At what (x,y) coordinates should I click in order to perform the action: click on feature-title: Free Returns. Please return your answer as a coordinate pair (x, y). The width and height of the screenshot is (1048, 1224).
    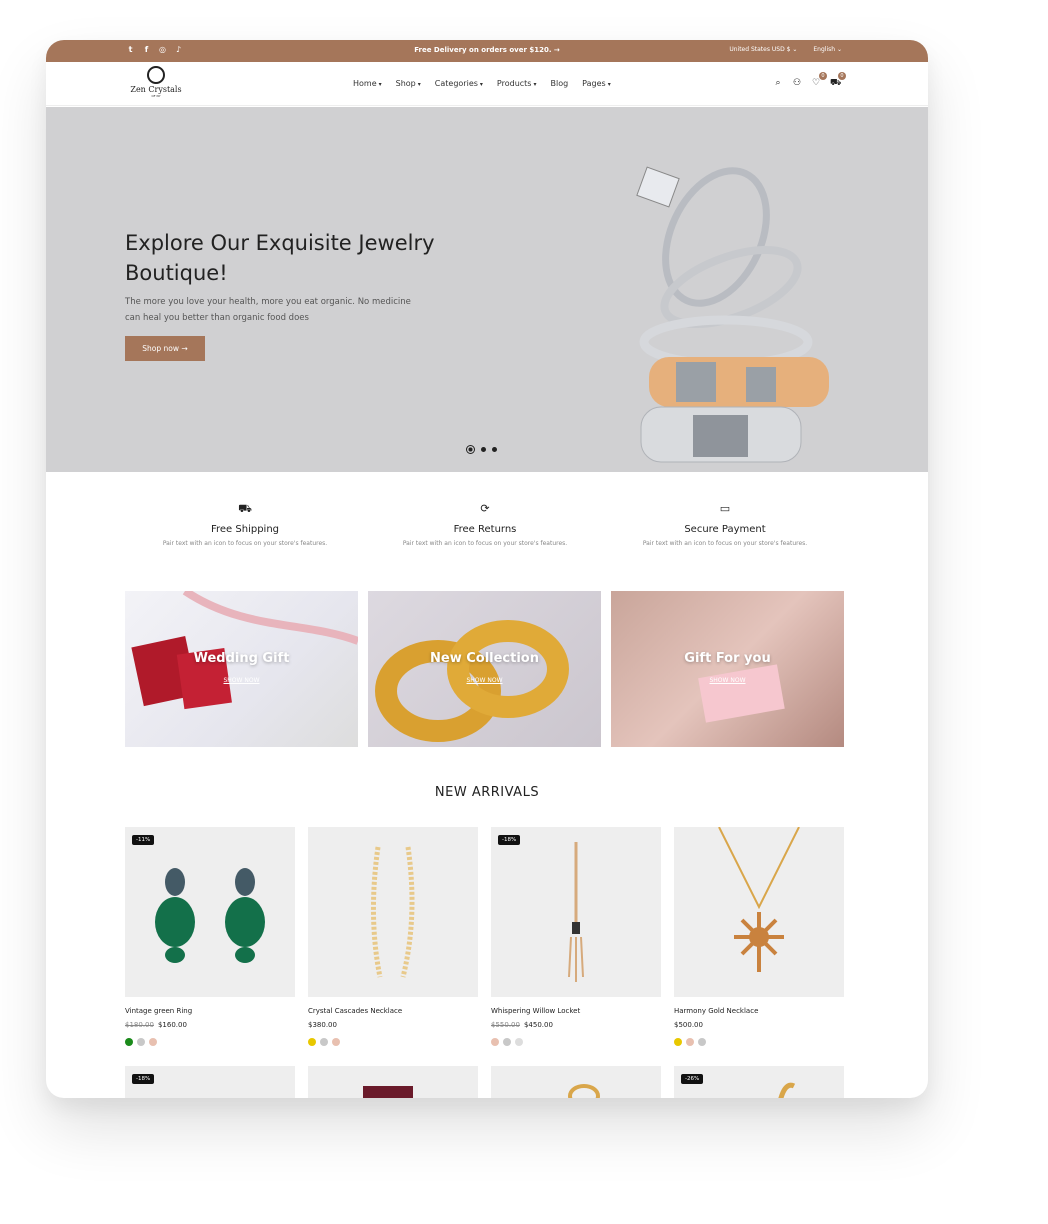
    Looking at the image, I should click on (485, 529).